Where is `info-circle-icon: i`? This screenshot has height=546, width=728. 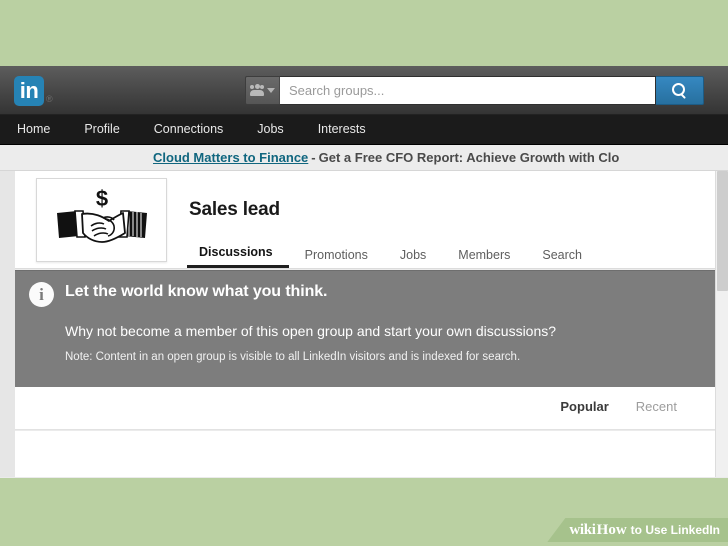
info-circle-icon: i is located at coordinates (41, 294).